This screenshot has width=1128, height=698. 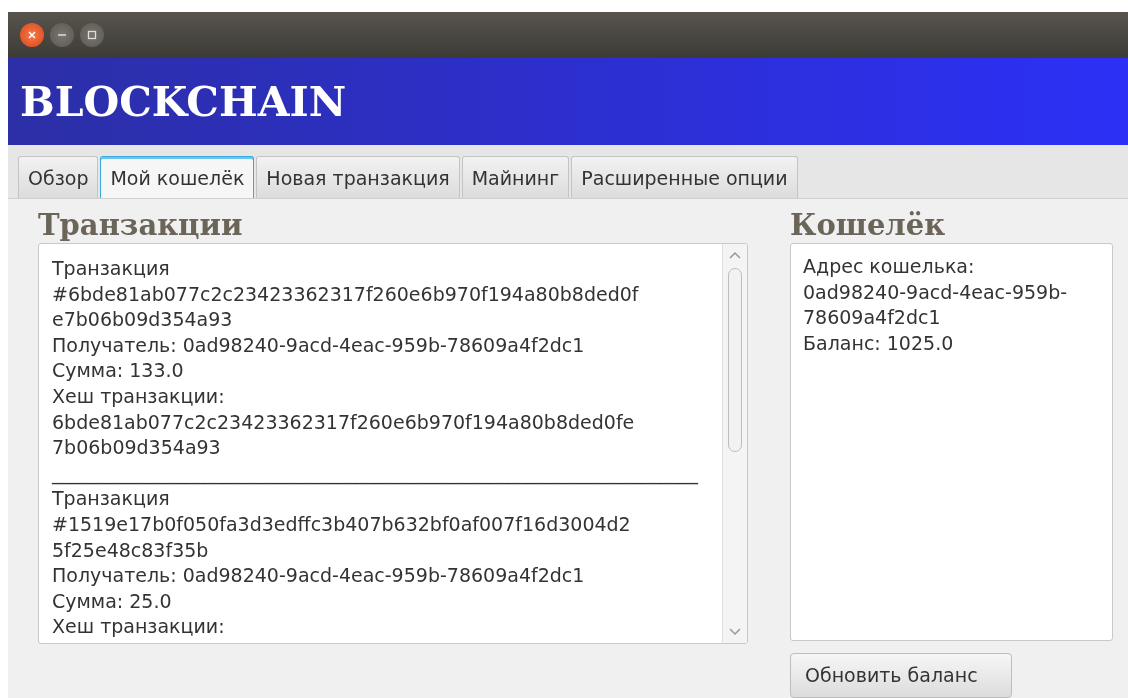 What do you see at coordinates (889, 266) in the screenshot?
I see `text-line: Адрес кошелька:` at bounding box center [889, 266].